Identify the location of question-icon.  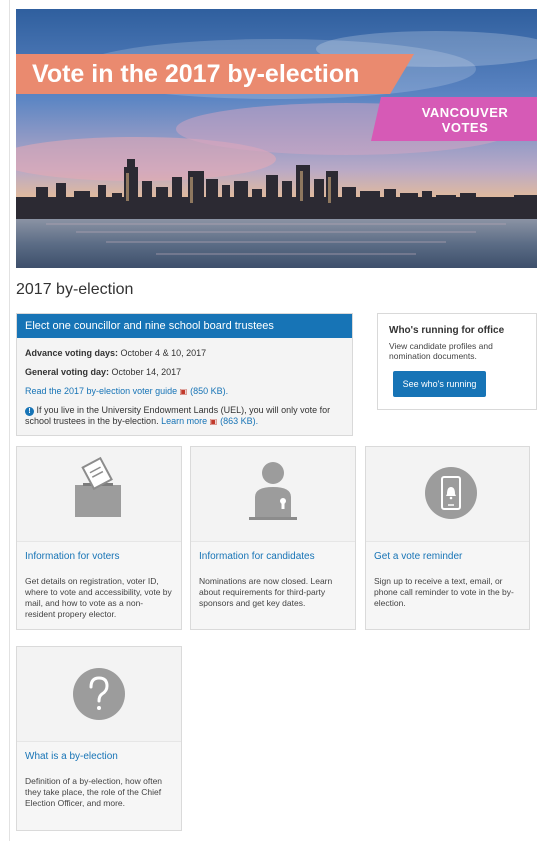
(99, 694).